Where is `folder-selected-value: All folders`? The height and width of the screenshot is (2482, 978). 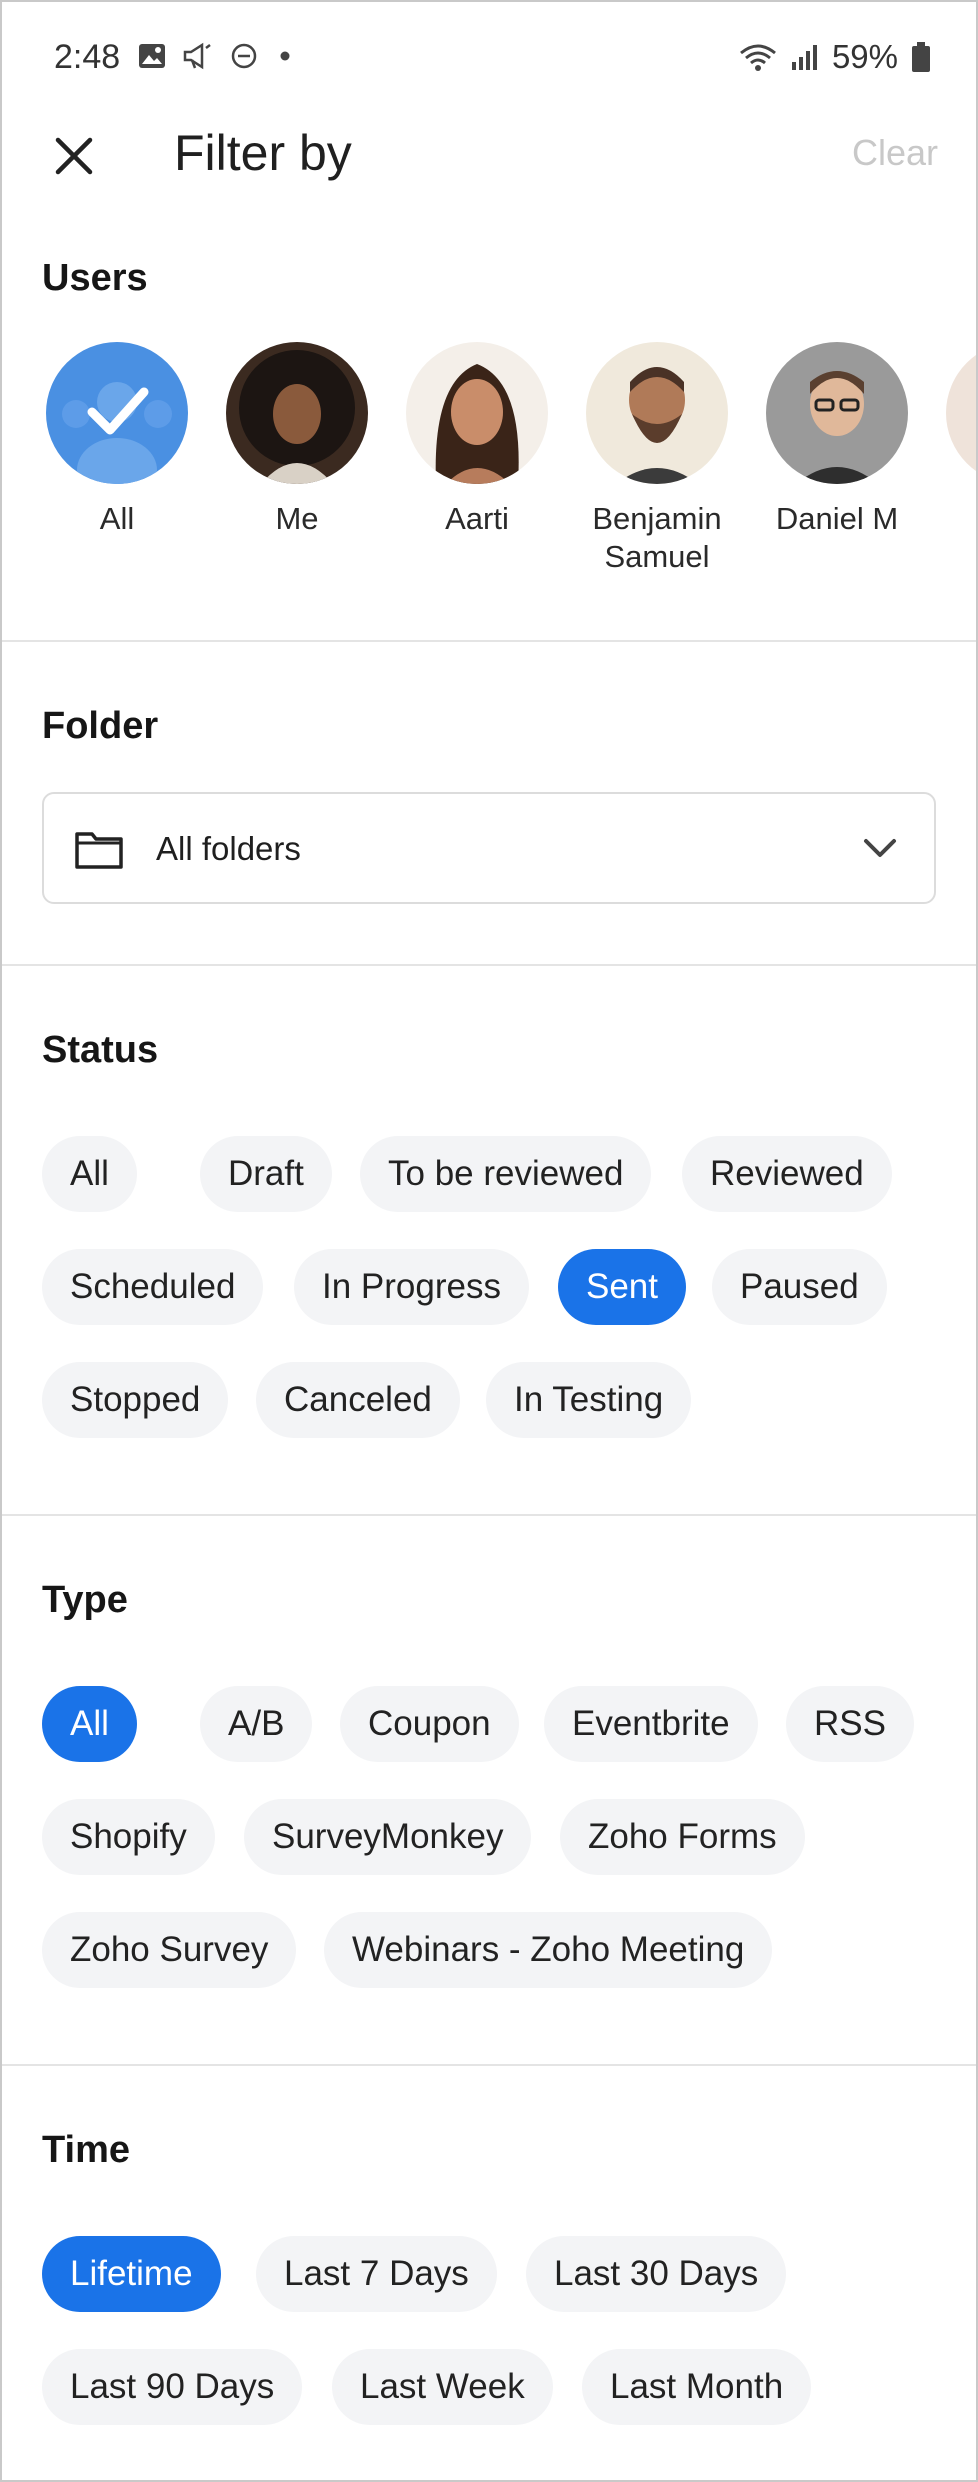
folder-selected-value: All folders is located at coordinates (228, 848).